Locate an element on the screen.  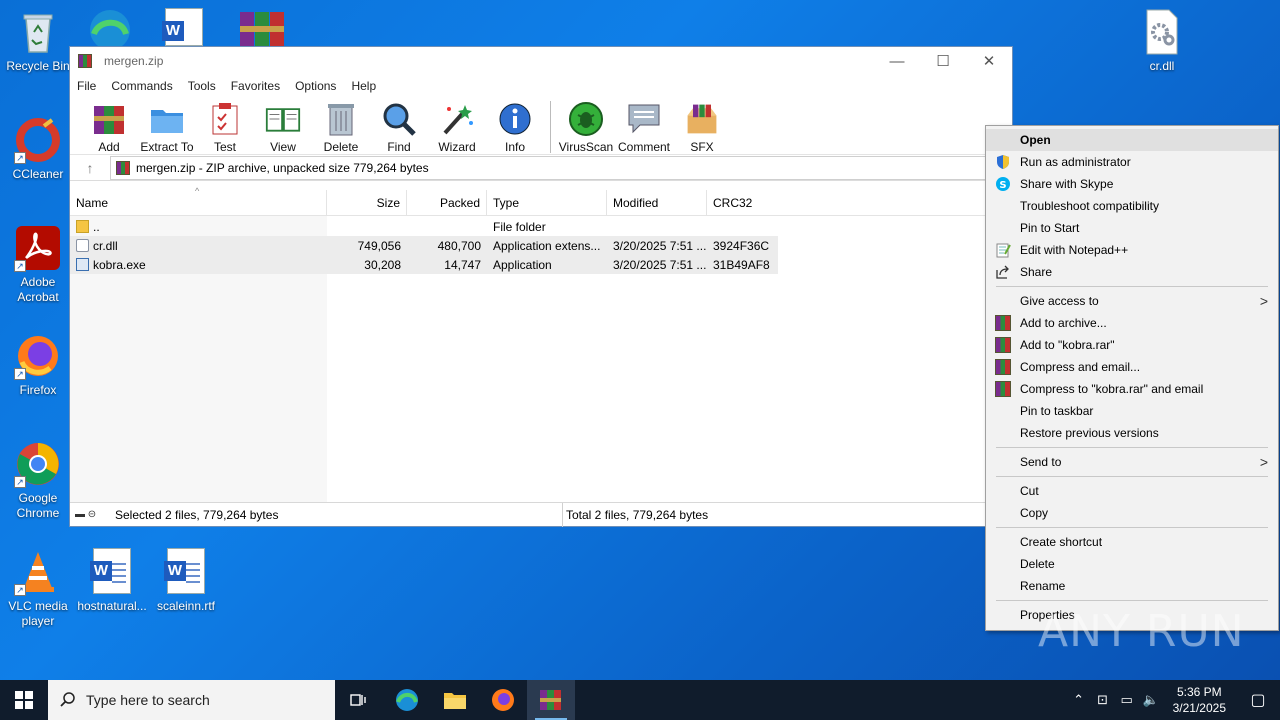
comment-button: Comment is located at coordinates (644, 125).